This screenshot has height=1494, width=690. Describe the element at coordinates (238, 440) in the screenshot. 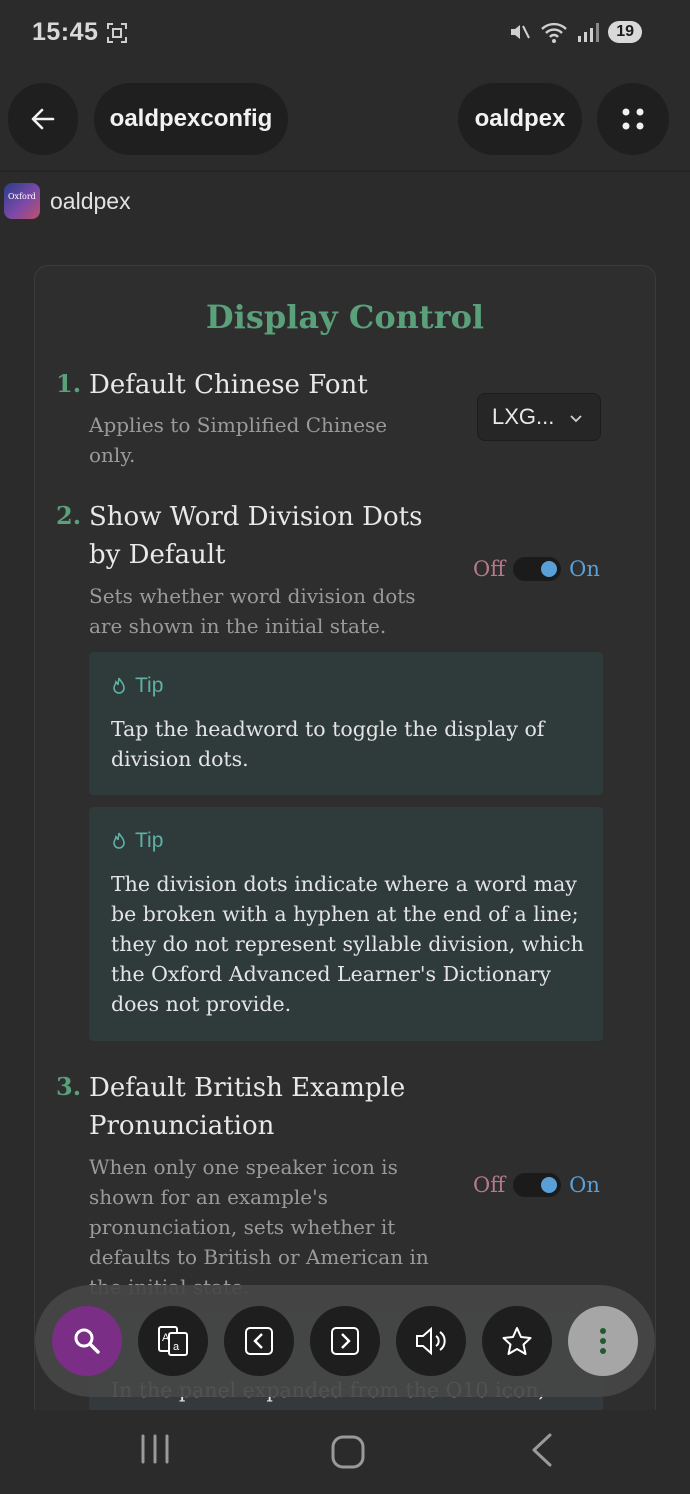

I see `item-description: Applies to Simplified Chinese only.` at that location.